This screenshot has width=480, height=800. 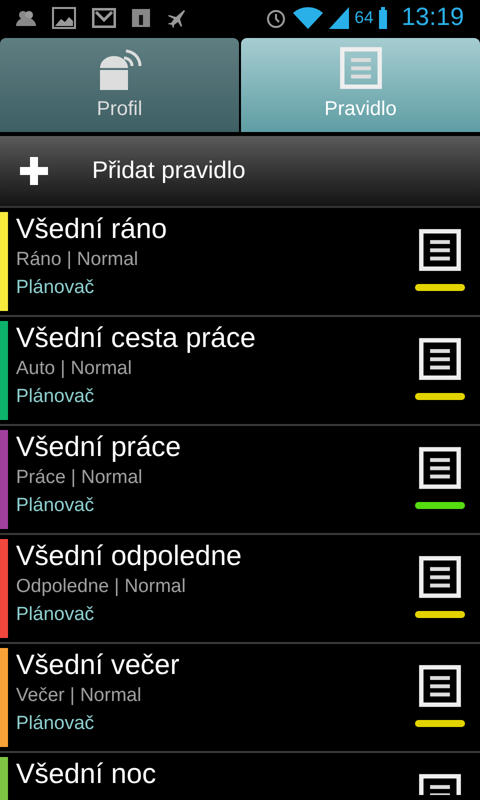 I want to click on rule-title: Všední ráno, so click(x=92, y=229).